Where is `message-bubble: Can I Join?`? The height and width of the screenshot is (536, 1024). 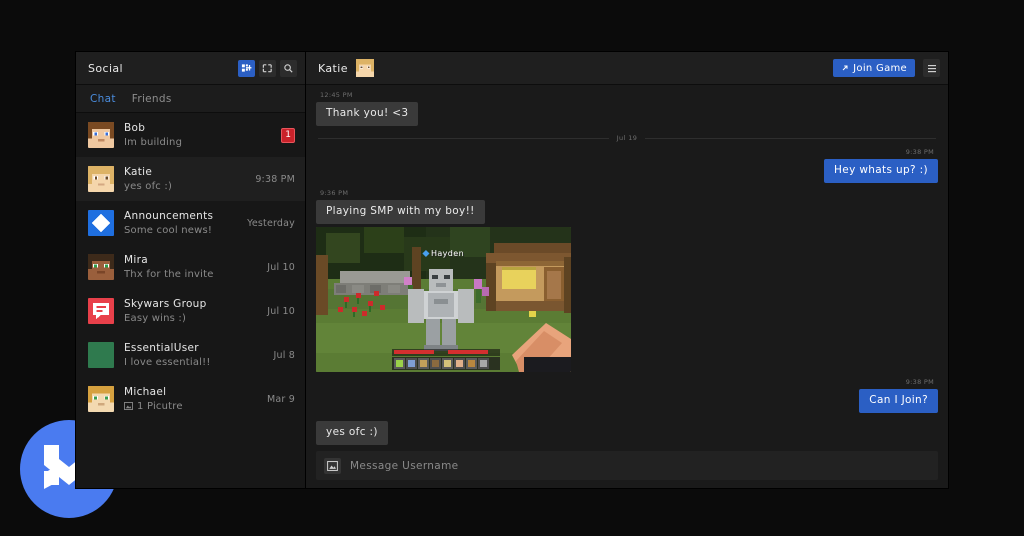 message-bubble: Can I Join? is located at coordinates (898, 401).